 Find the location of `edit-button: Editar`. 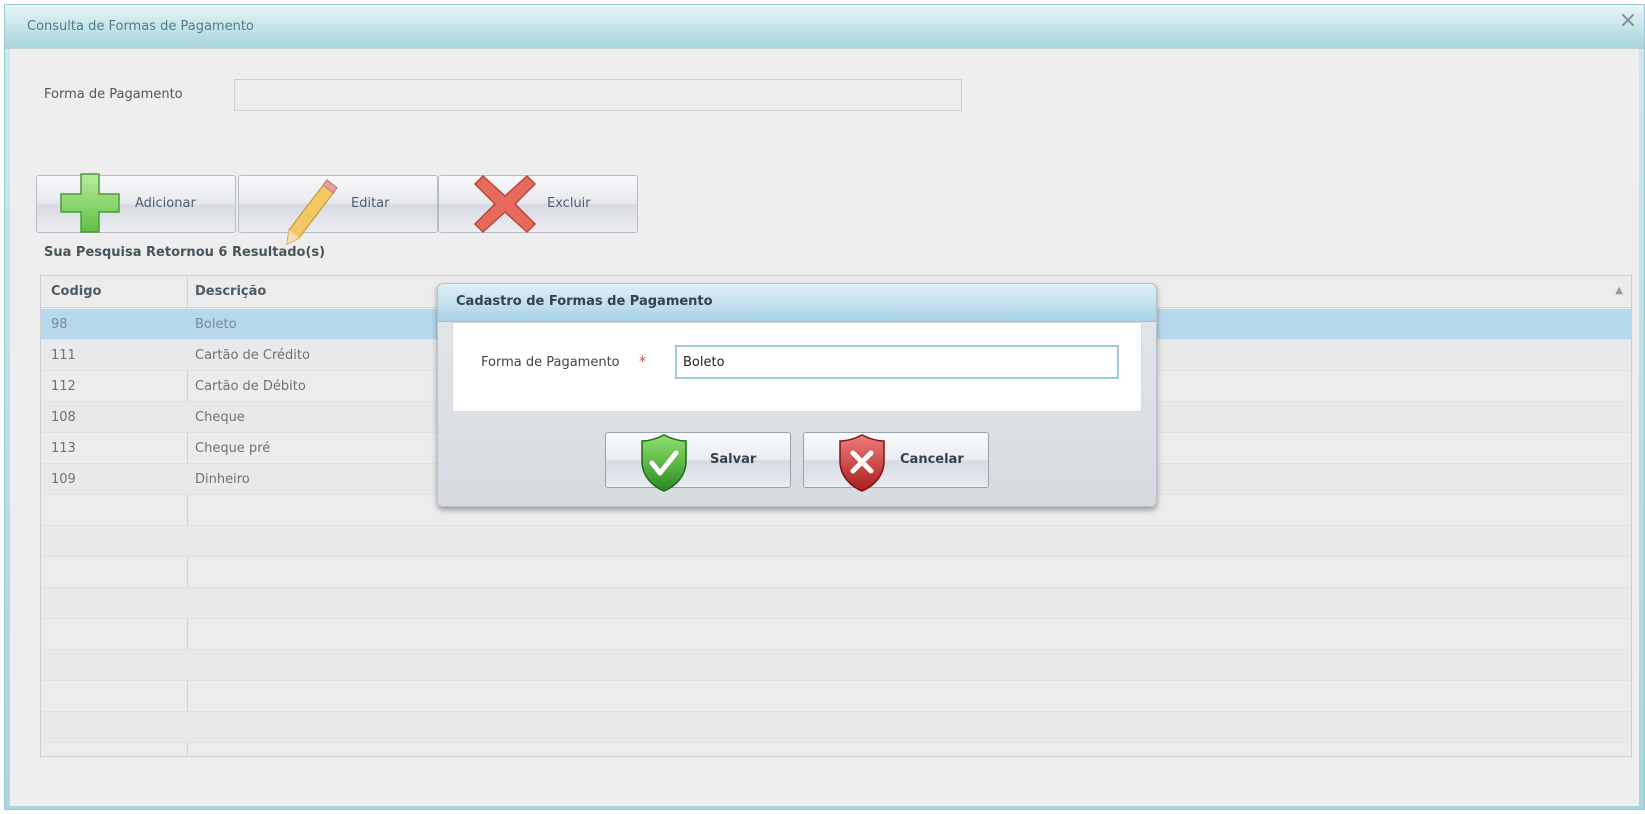

edit-button: Editar is located at coordinates (338, 210).